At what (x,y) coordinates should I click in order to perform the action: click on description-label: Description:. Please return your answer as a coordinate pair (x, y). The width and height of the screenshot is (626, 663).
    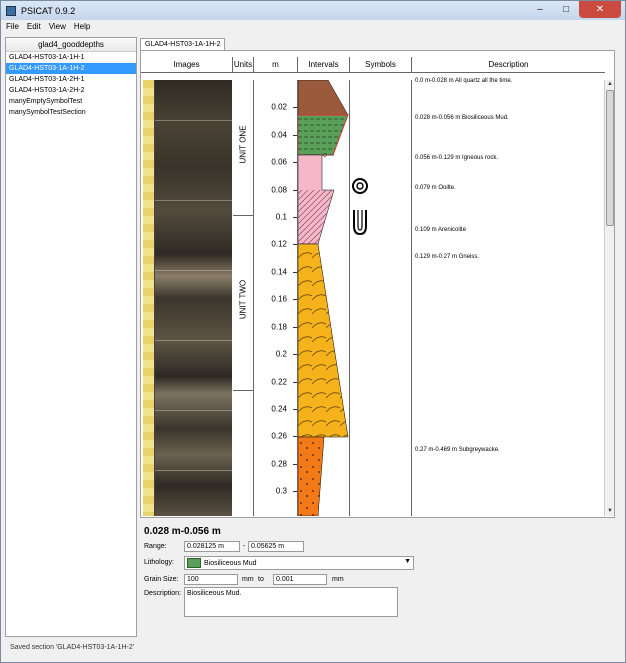
    Looking at the image, I should click on (162, 593).